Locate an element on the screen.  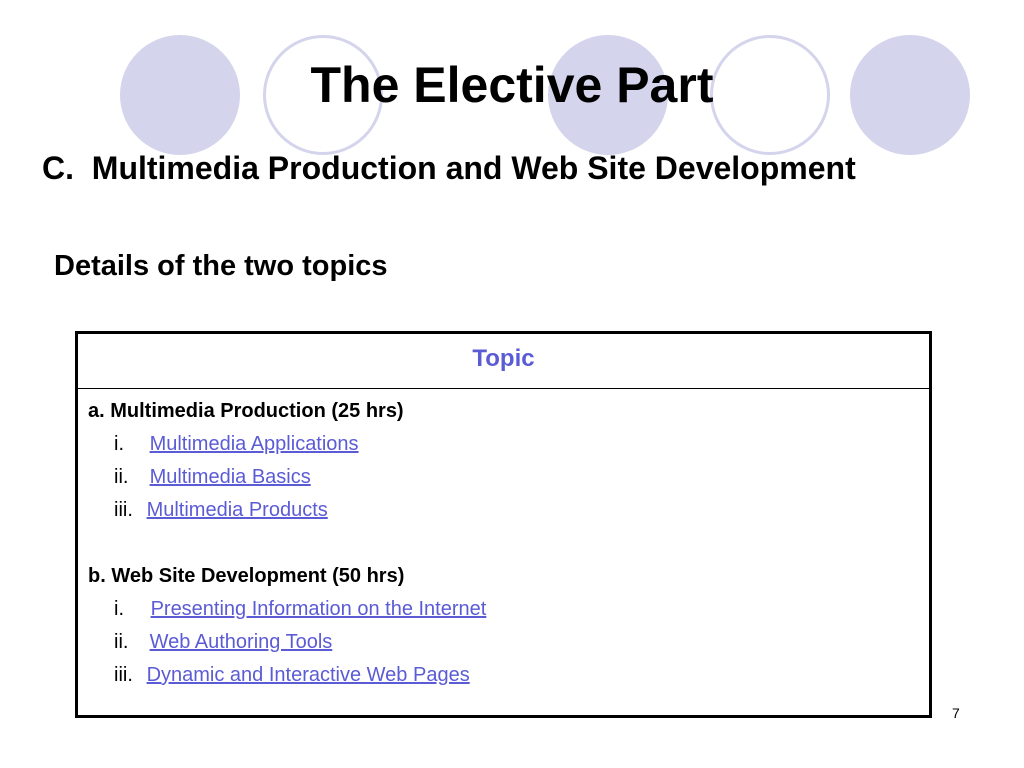
table-header: Topic is located at coordinates (503, 361).